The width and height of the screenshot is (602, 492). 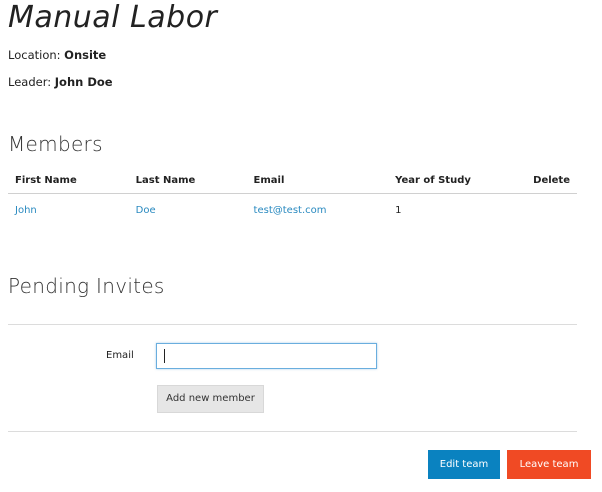 I want to click on member-email-link: test@test.com, so click(x=318, y=210).